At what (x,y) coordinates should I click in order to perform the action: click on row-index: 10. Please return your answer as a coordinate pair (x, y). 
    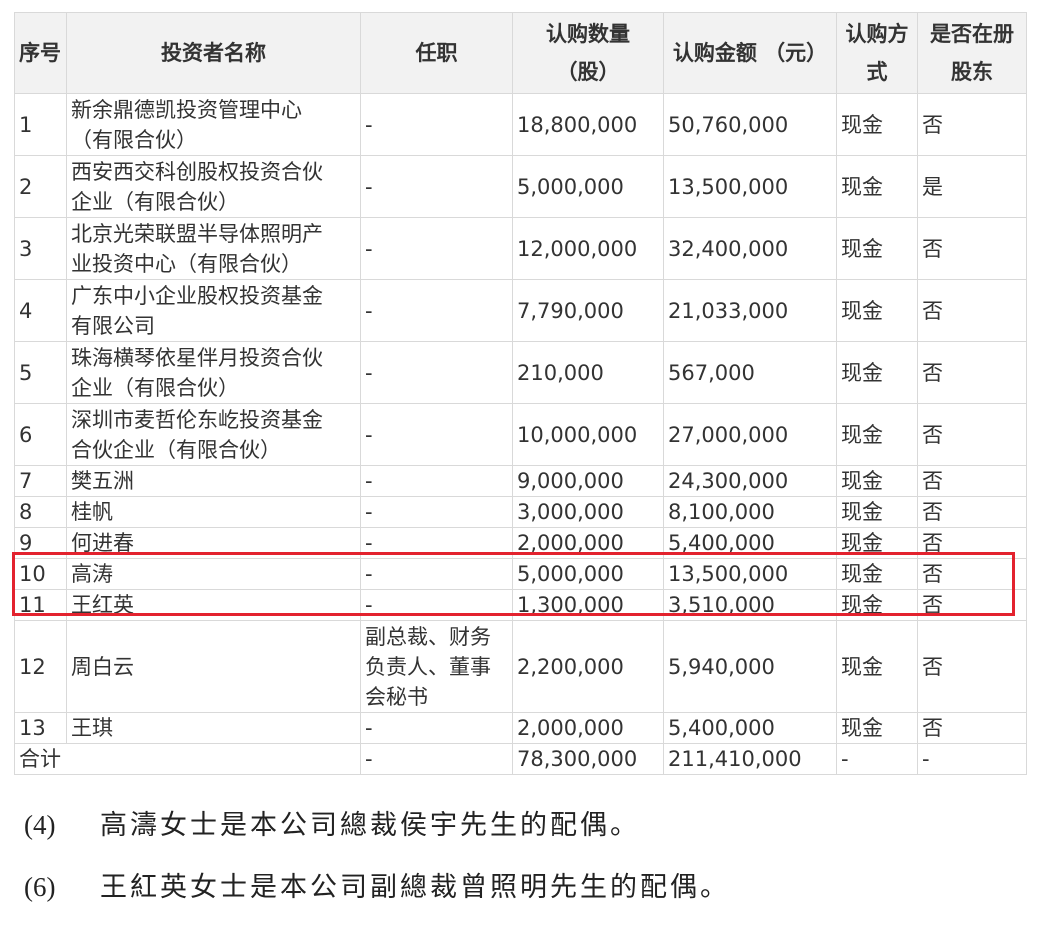
    Looking at the image, I should click on (40, 574).